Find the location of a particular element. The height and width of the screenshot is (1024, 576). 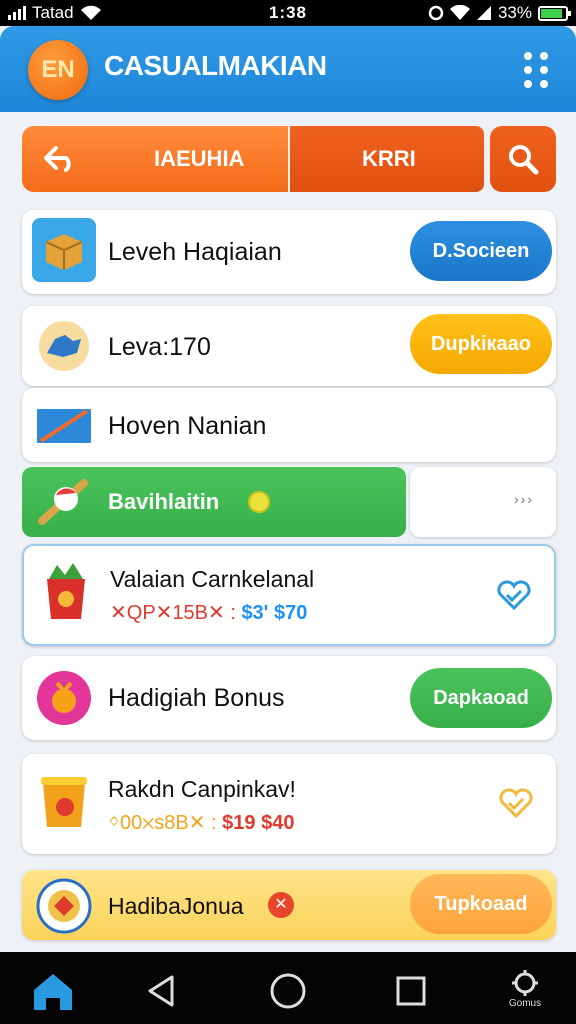

more-arrows-icon: ››› is located at coordinates (524, 499).